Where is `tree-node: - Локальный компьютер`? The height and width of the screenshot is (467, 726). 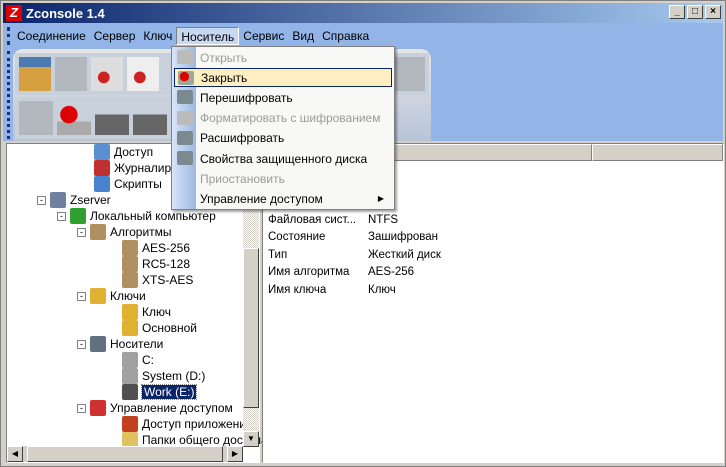
tree-node: - Локальный компьютер is located at coordinates (136, 216).